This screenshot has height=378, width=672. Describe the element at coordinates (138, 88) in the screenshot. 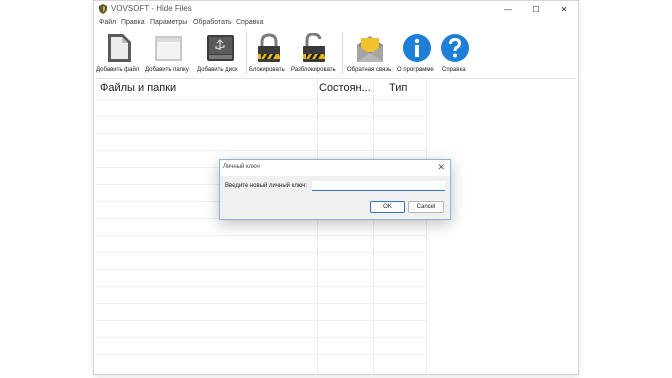

I see `column-header-files: Файлы и папки` at that location.